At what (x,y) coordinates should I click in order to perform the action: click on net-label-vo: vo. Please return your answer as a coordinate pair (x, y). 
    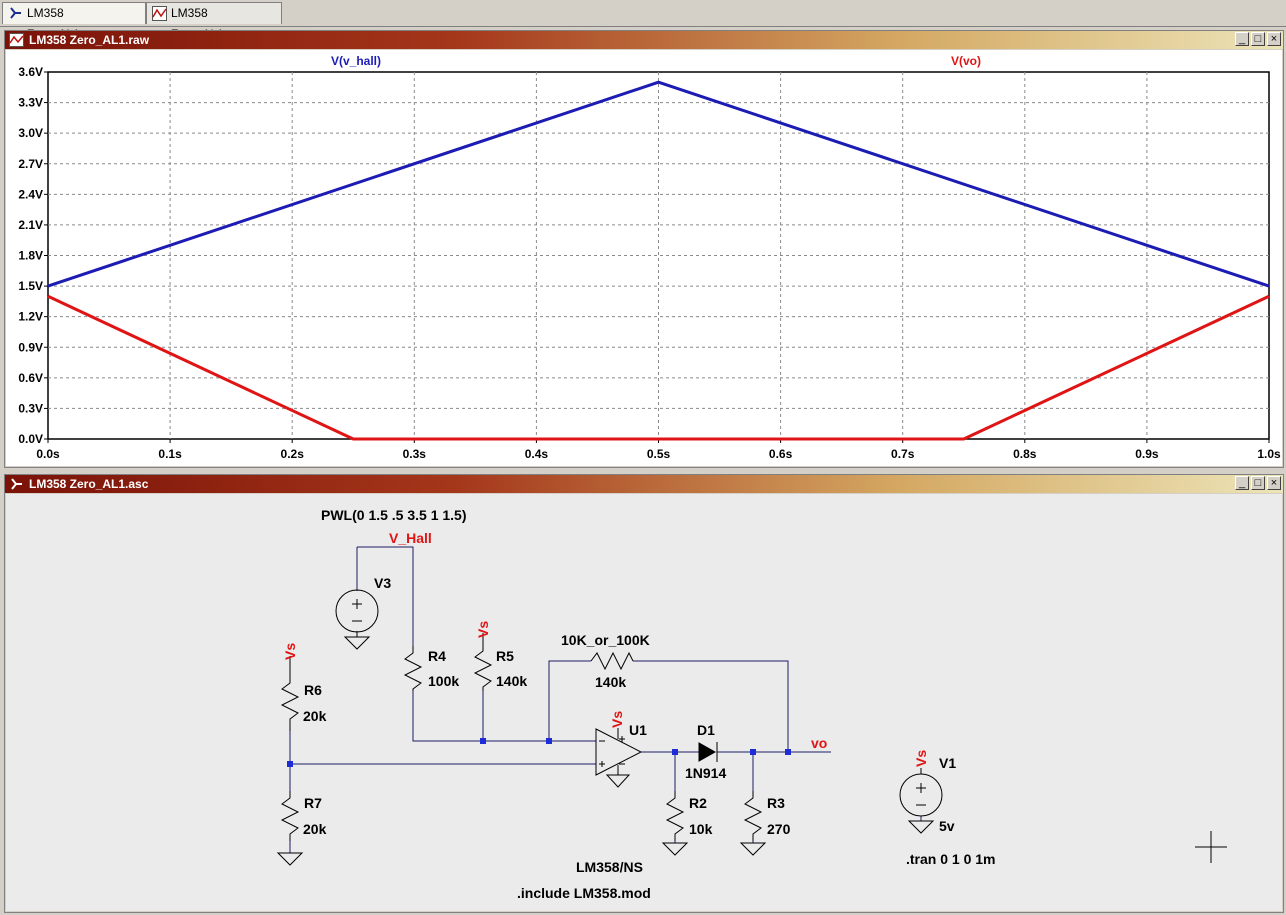
    Looking at the image, I should click on (819, 743).